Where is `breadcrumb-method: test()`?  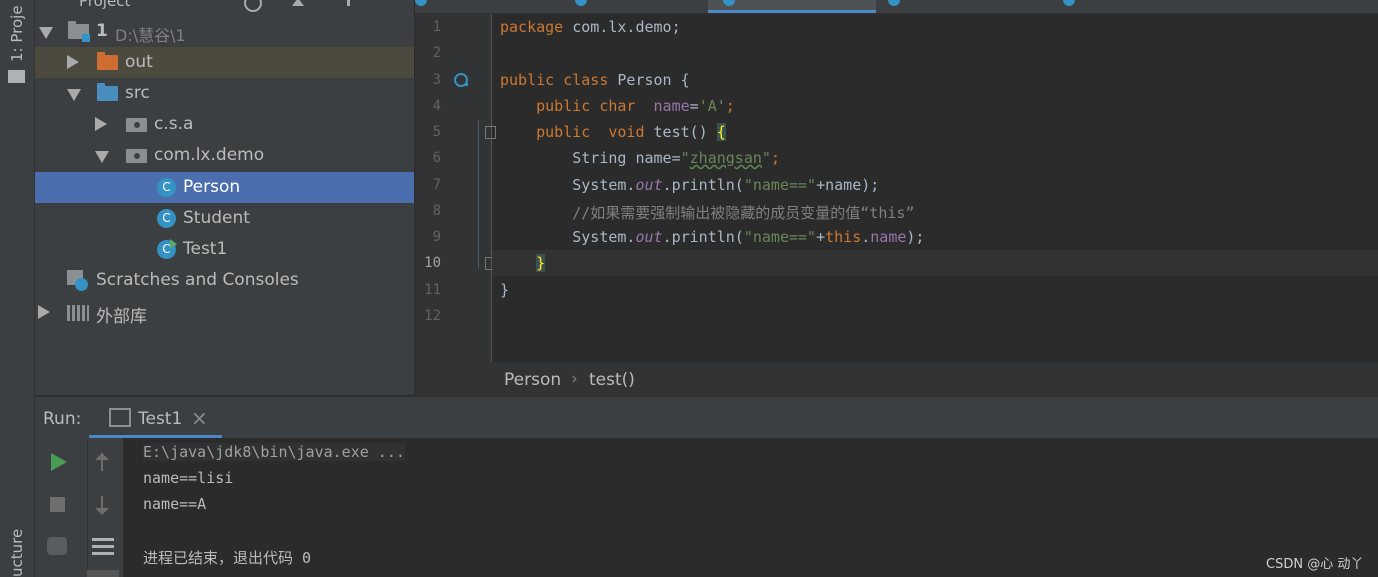
breadcrumb-method: test() is located at coordinates (612, 380).